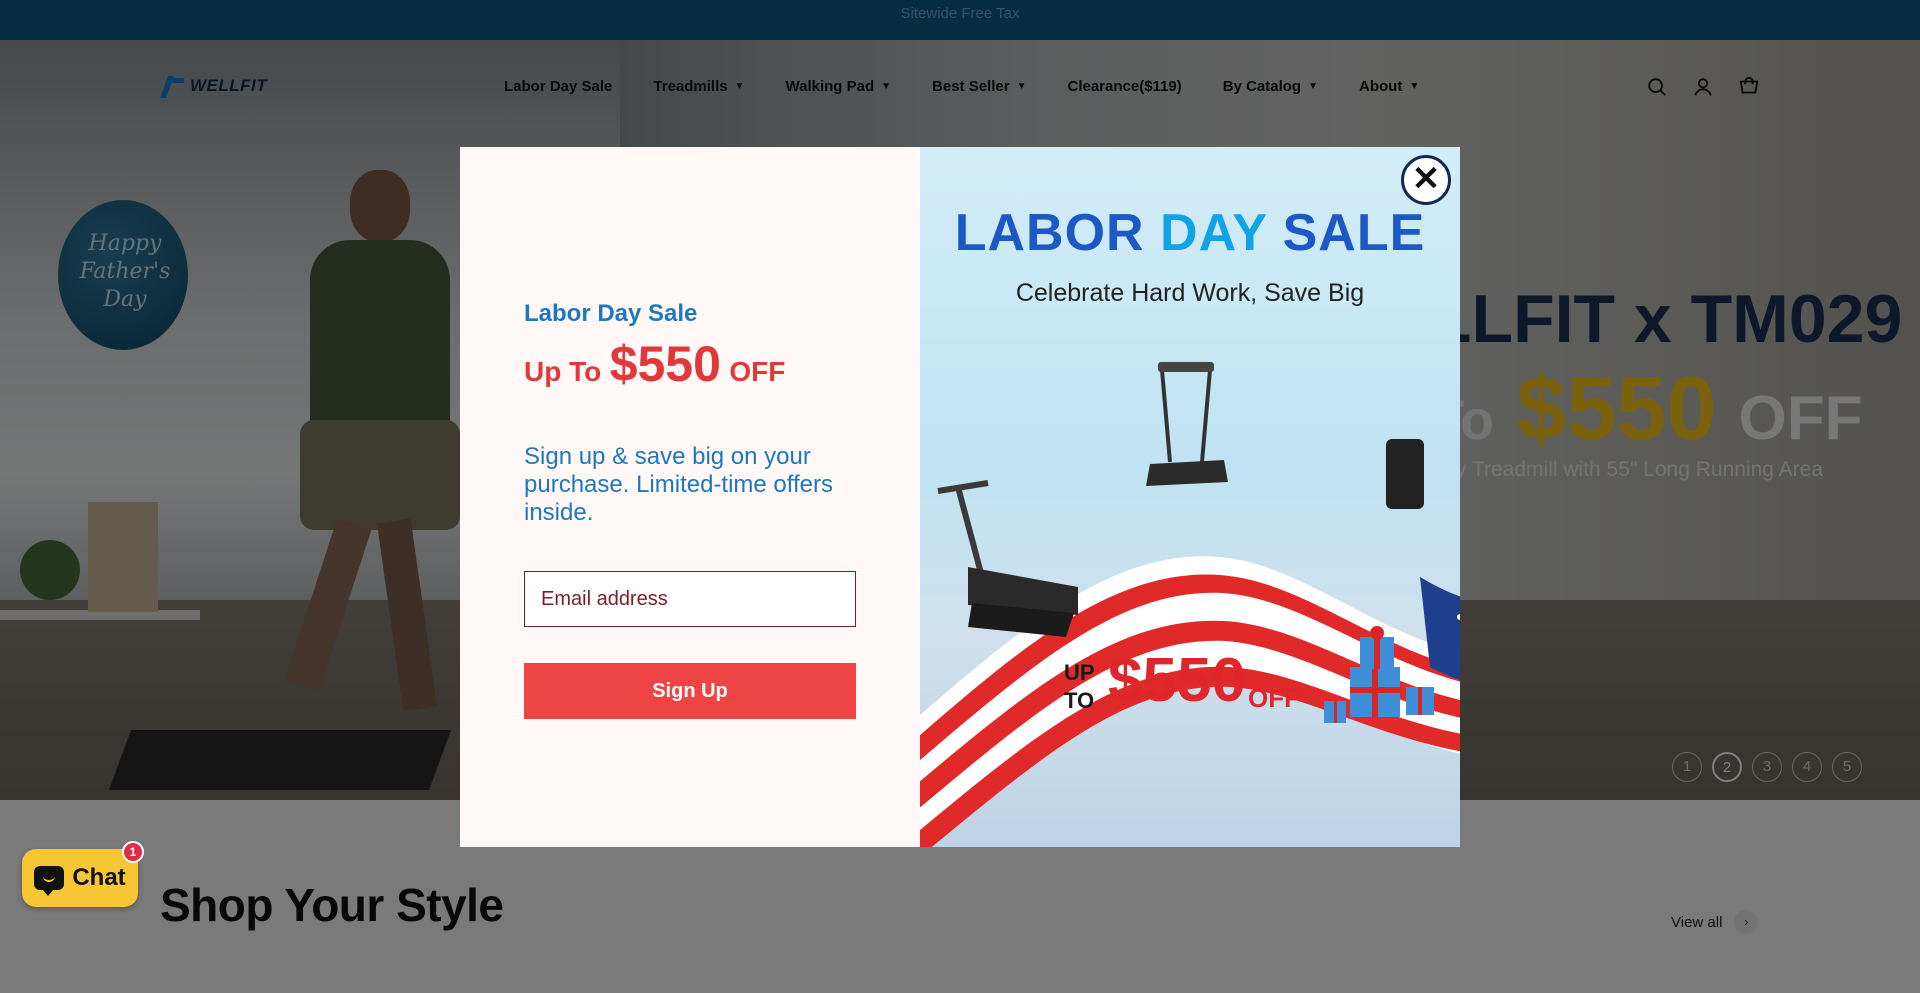 This screenshot has height=993, width=1920. I want to click on popup-offer-suffix: OFF, so click(757, 371).